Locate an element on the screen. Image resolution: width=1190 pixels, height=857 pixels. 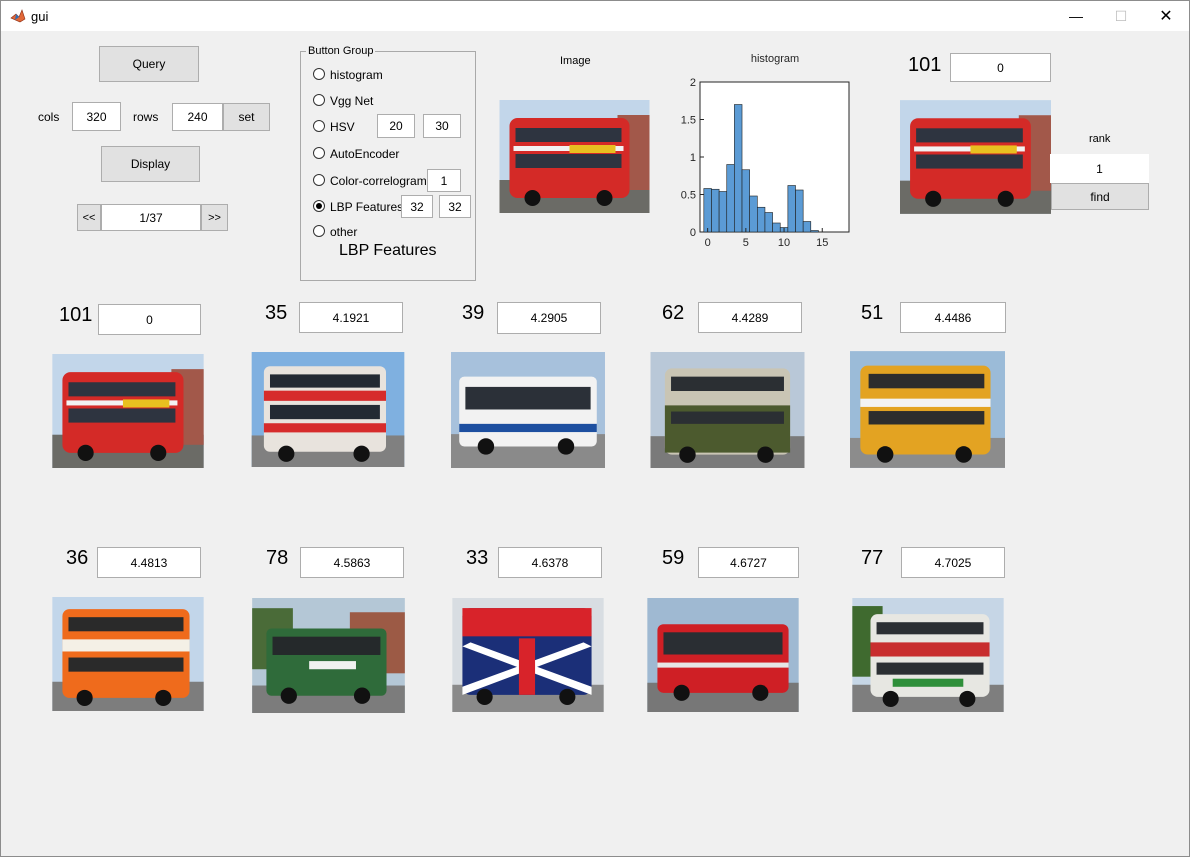
x-tick-label: 0 is located at coordinates (708, 243).